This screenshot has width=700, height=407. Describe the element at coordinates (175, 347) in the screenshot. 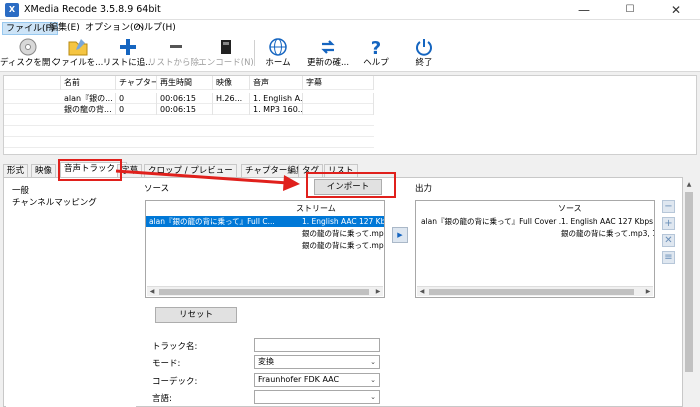

I see `track-name-label: トラック名:` at that location.